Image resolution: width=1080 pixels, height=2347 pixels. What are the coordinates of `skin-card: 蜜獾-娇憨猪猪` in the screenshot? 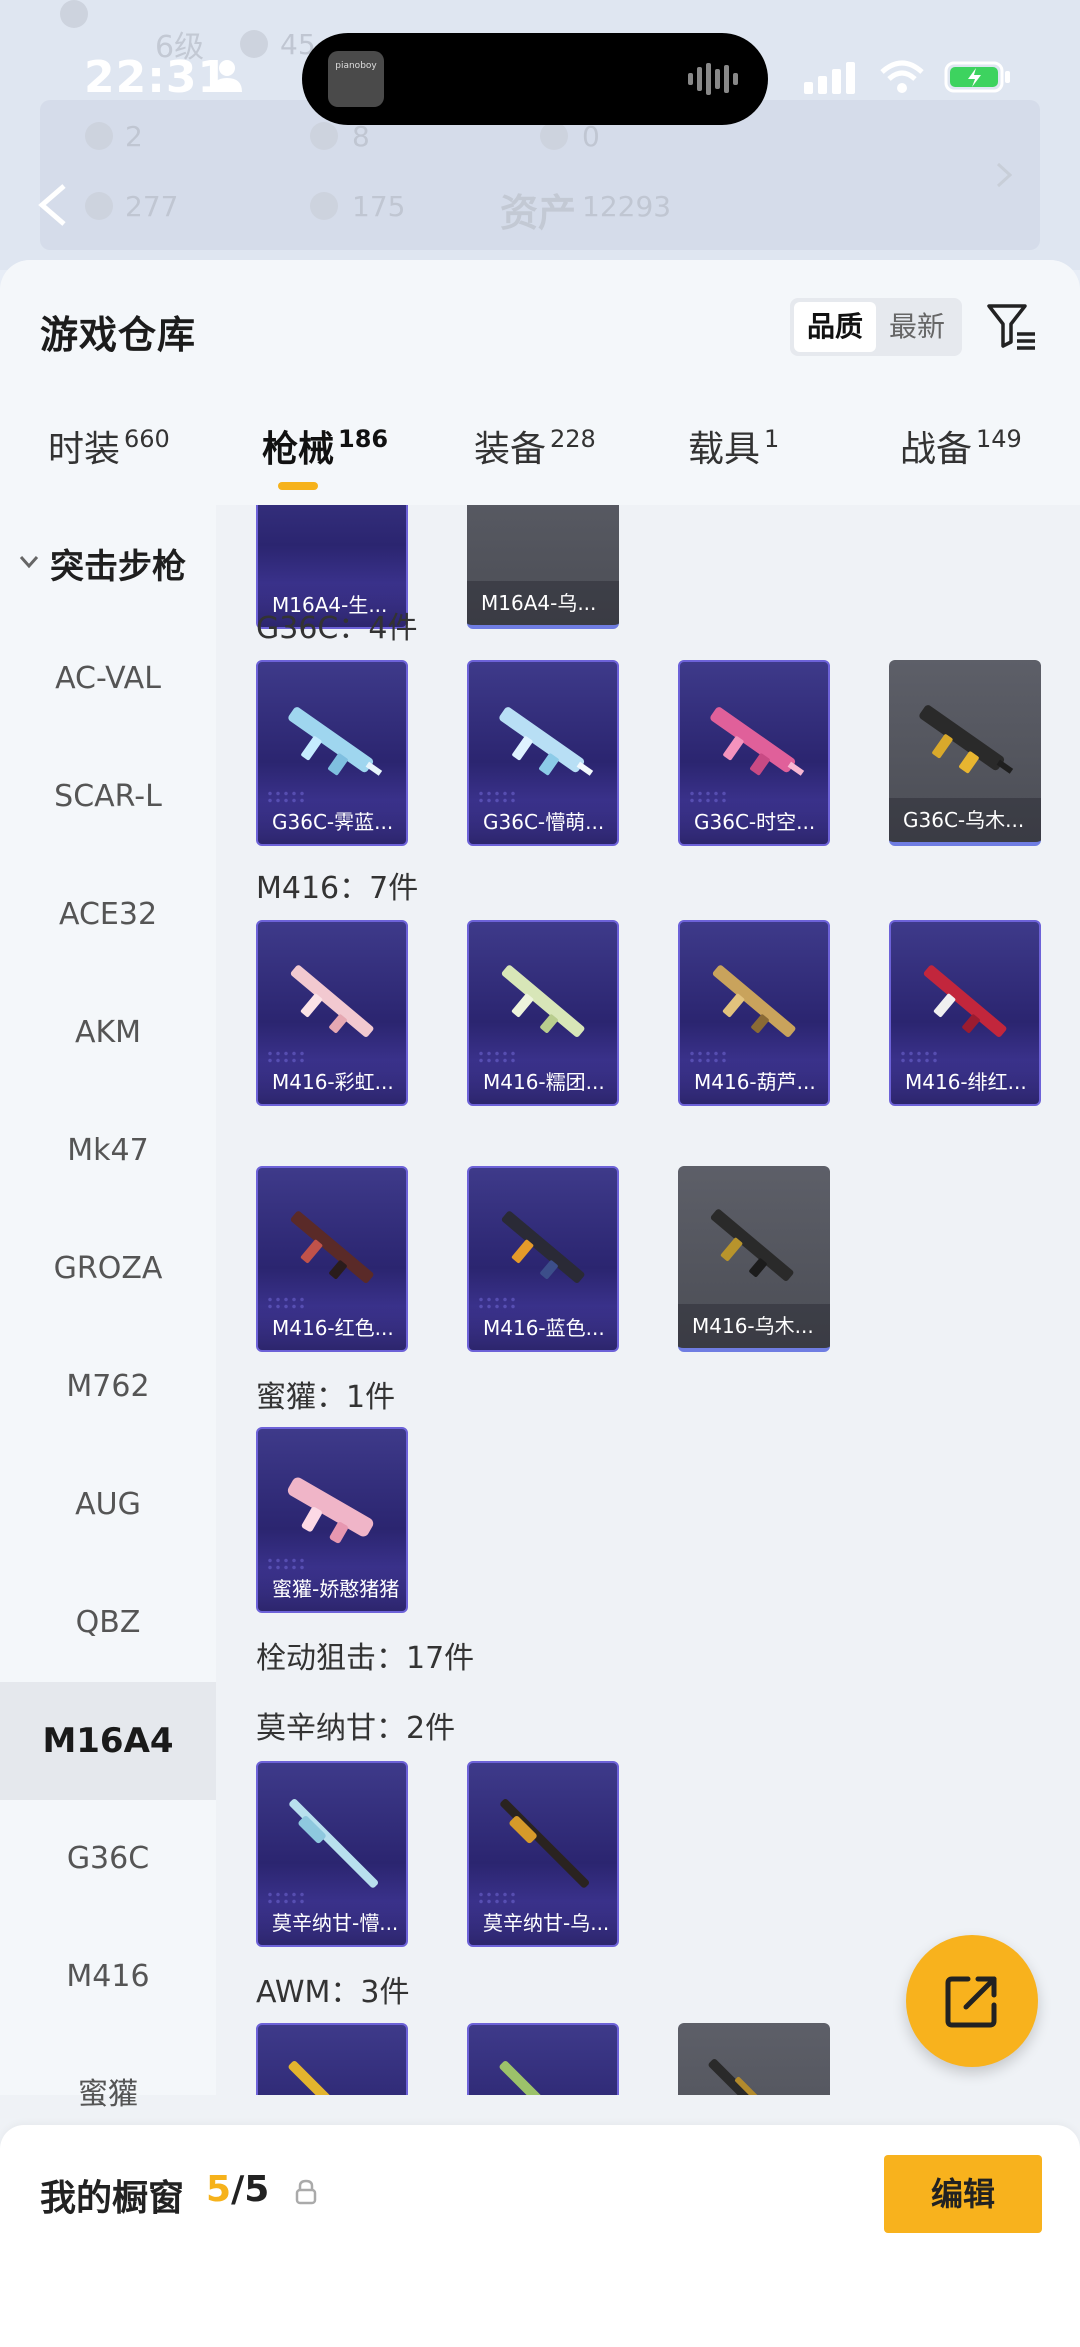 It's located at (332, 1520).